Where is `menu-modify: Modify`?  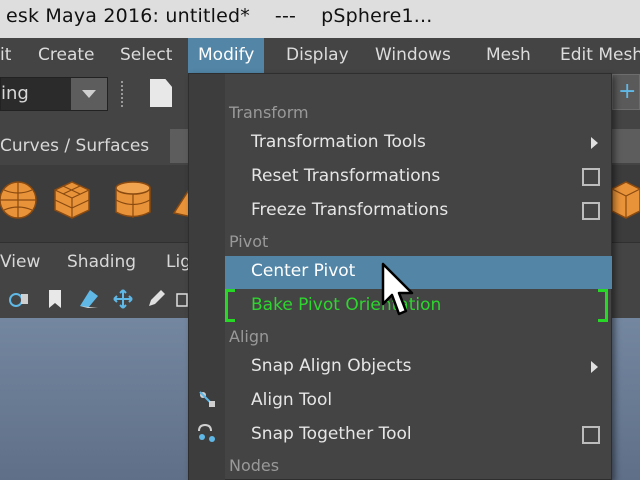 menu-modify: Modify is located at coordinates (226, 55).